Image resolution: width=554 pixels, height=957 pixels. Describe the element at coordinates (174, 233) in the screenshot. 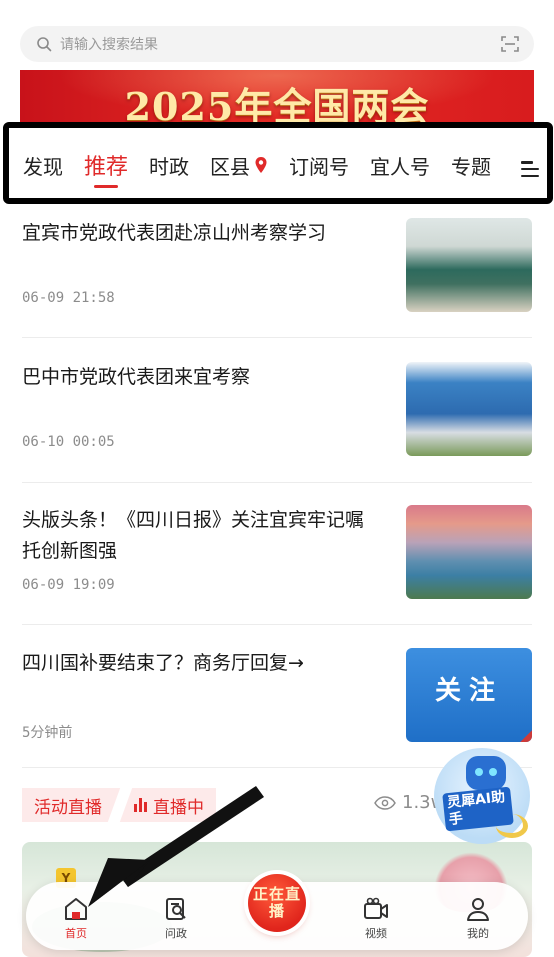

I see `news-title: 宜宾市党政代表团赴凉山州考察学习` at that location.